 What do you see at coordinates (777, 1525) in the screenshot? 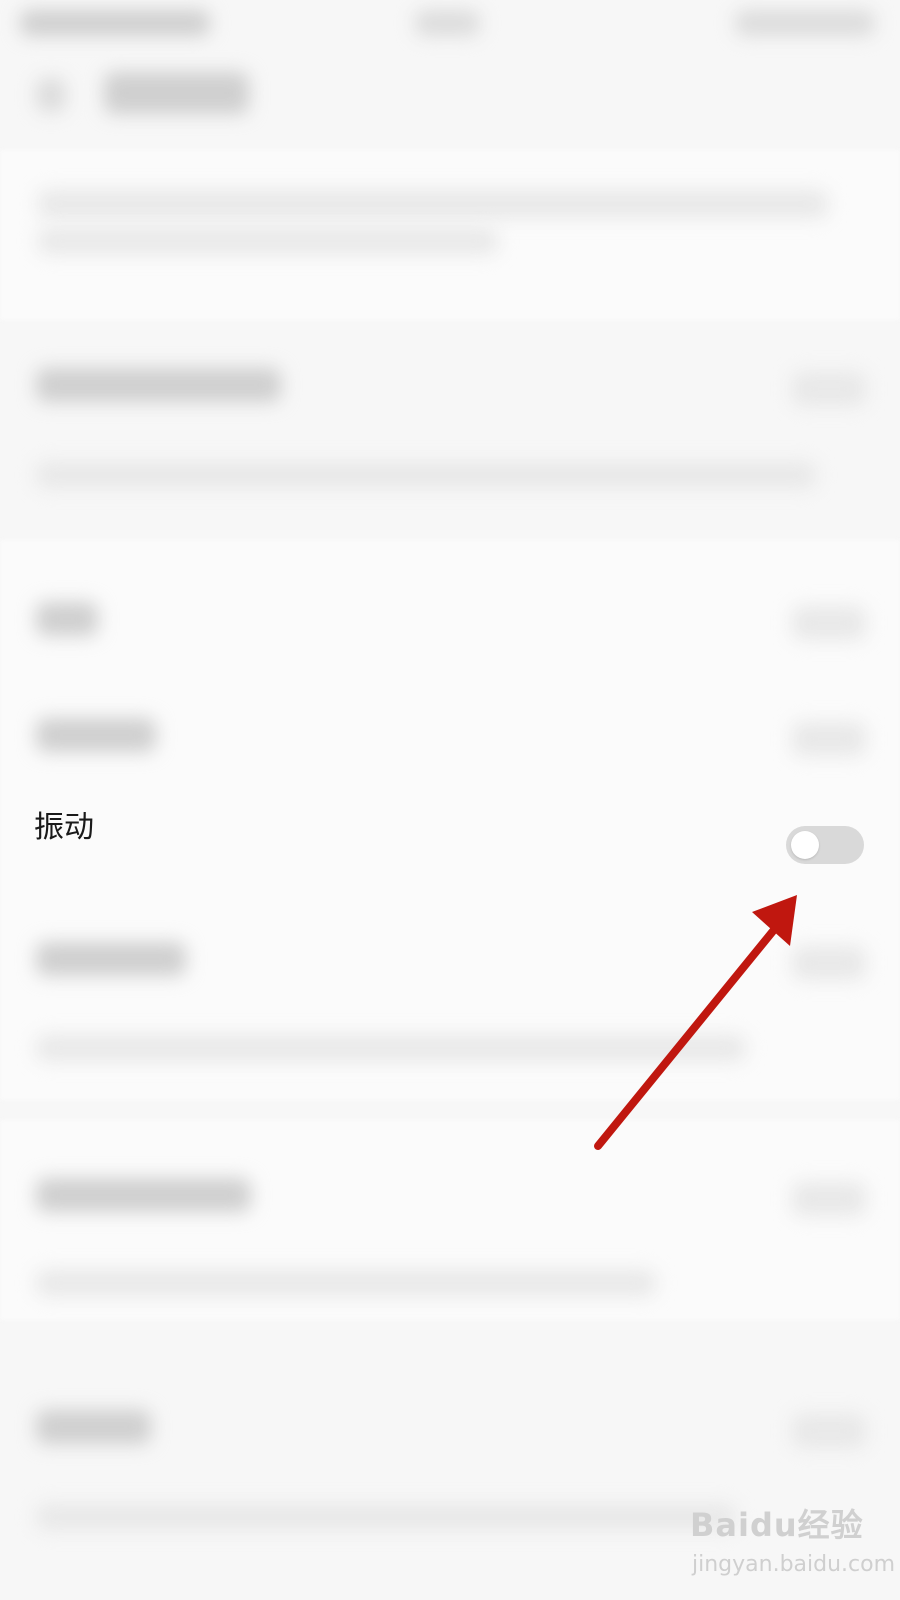
I see `watermark-brand: Baidu经验` at bounding box center [777, 1525].